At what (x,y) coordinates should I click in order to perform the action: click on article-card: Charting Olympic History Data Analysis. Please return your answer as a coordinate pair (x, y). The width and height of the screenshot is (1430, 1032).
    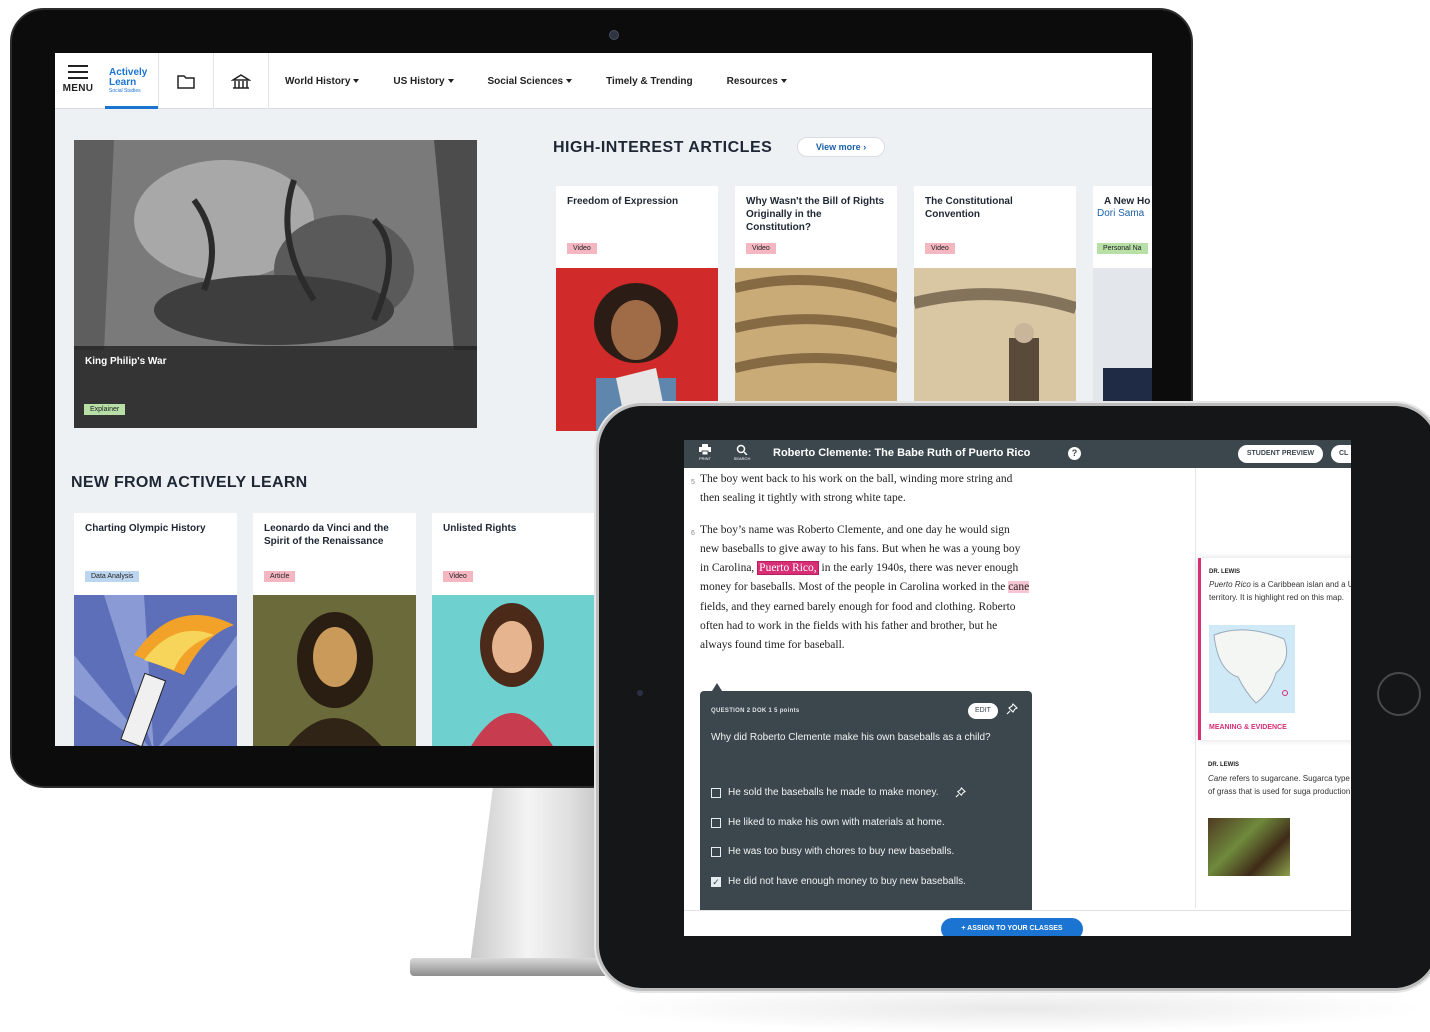
    Looking at the image, I should click on (155, 629).